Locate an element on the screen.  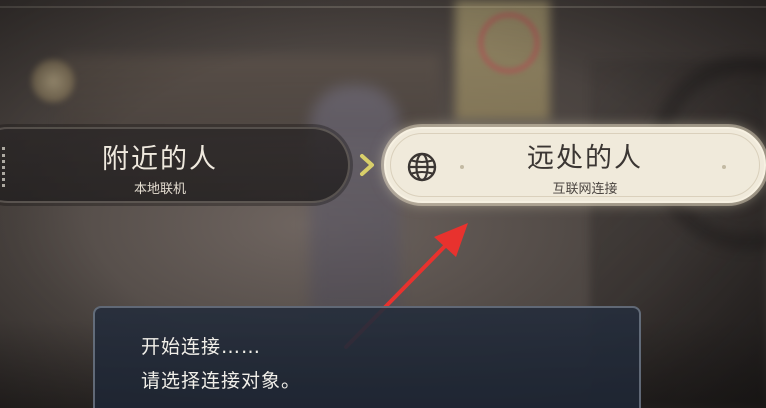
option-nearby-subtitle: 本地联机 is located at coordinates (159, 189).